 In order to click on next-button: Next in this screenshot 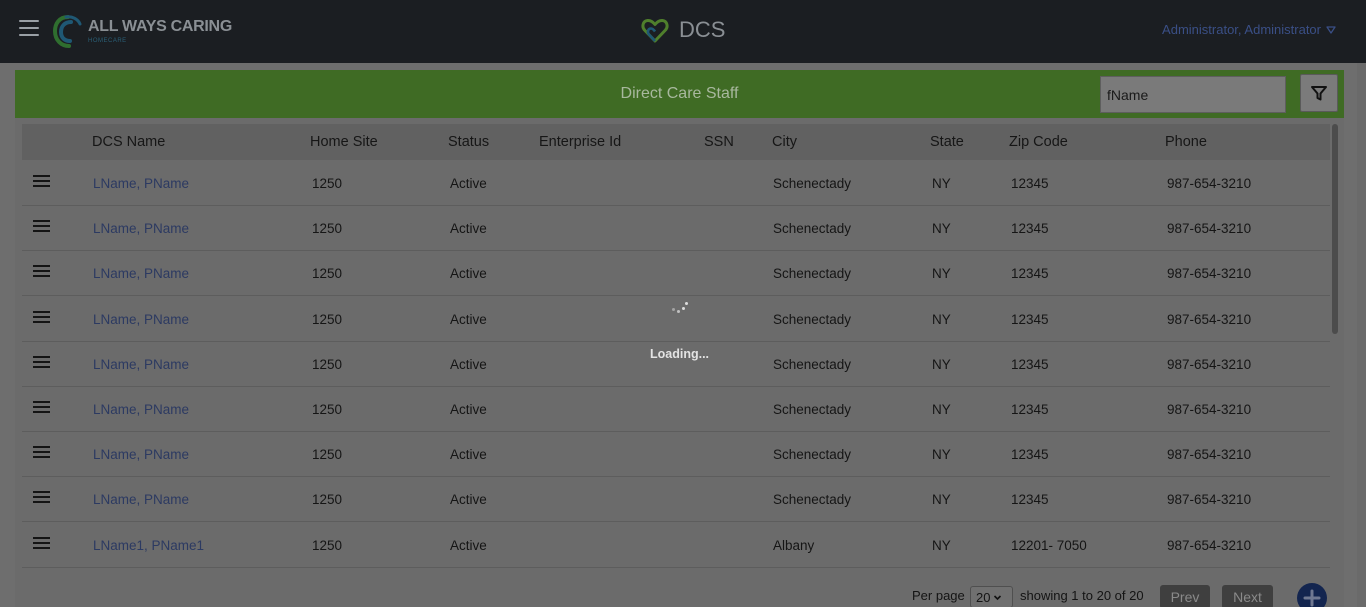, I will do `click(1247, 596)`.